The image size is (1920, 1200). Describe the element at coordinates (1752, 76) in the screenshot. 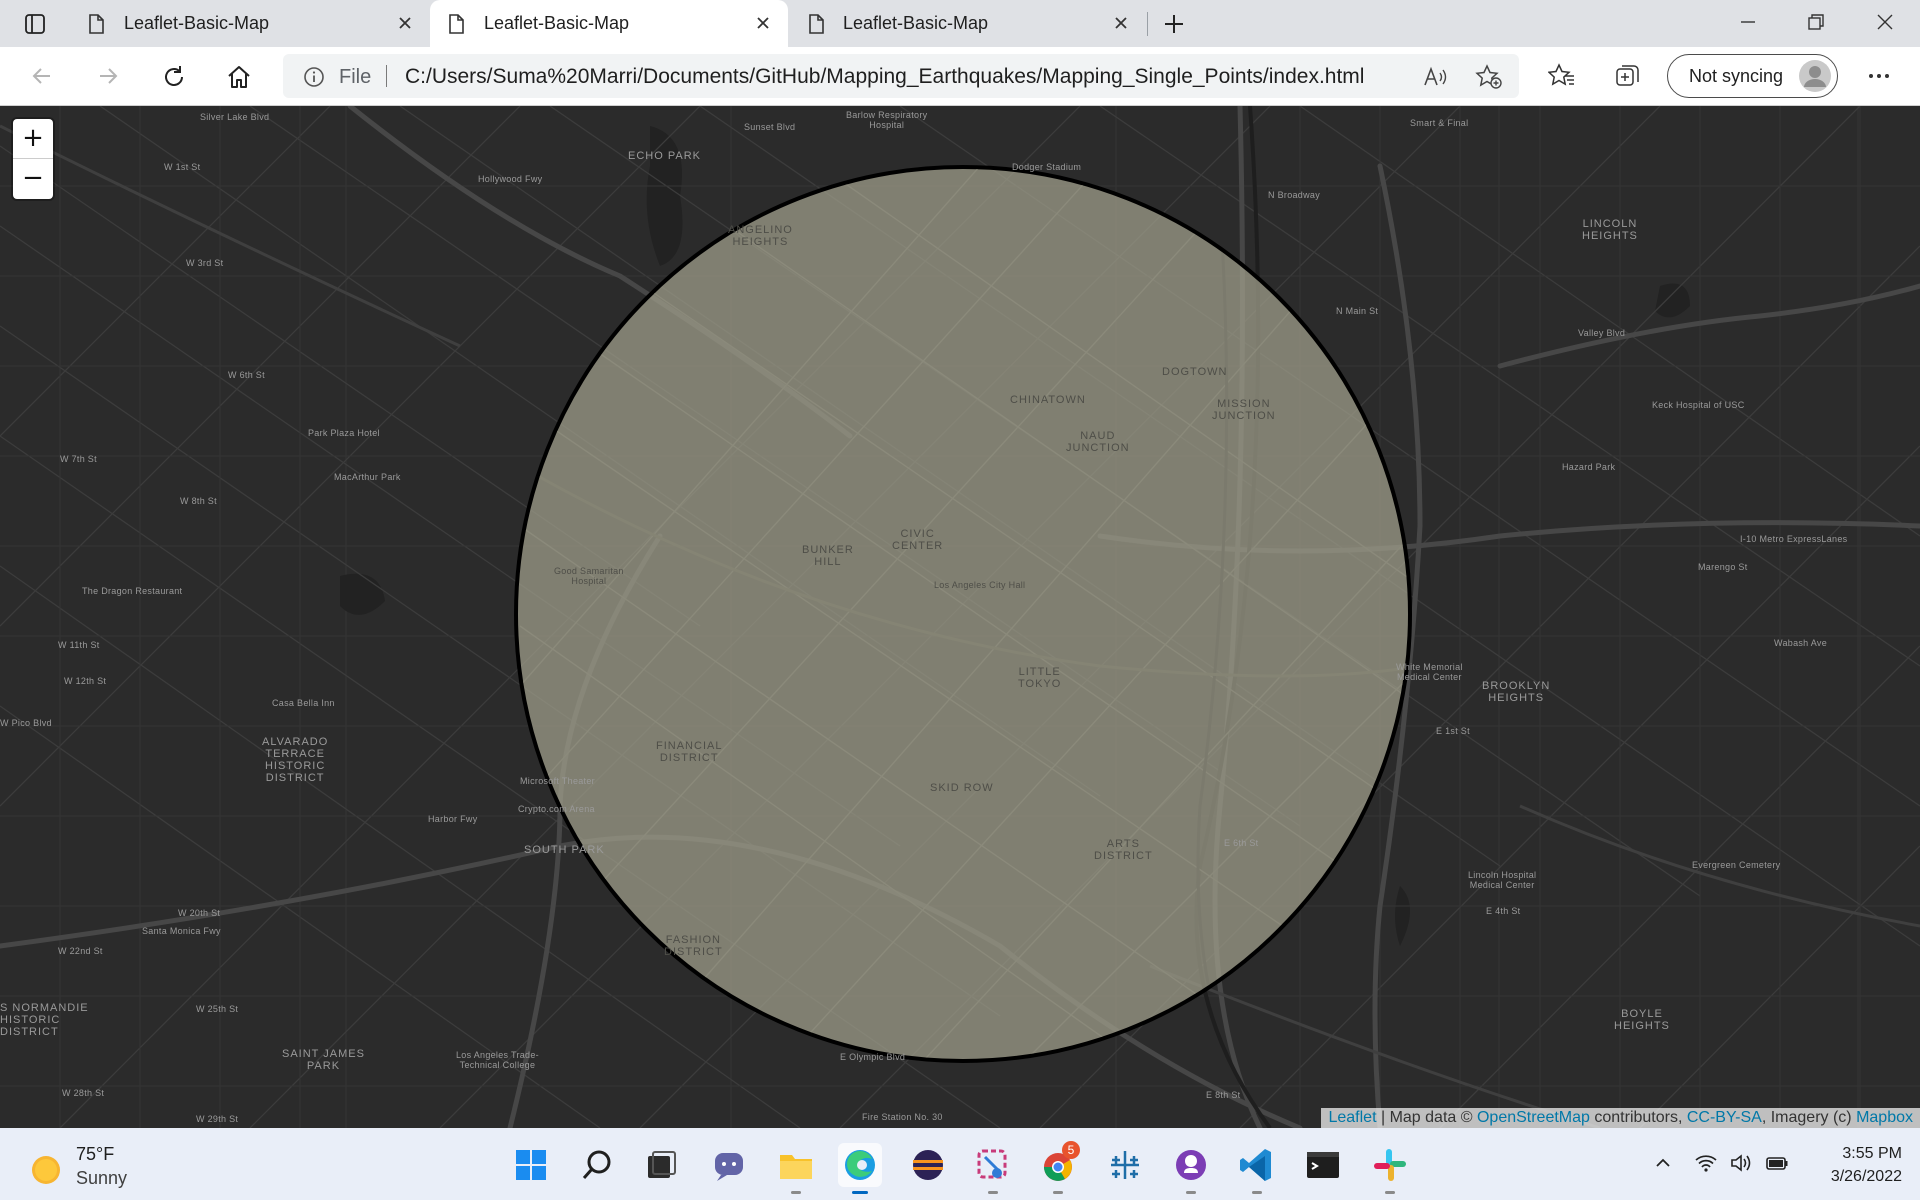

I see `sync-button: Not syncing` at that location.